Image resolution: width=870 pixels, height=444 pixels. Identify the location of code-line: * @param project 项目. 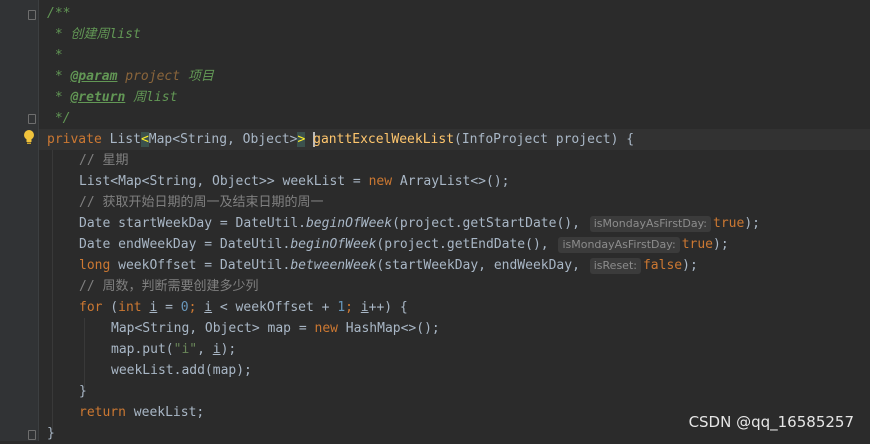
(130, 76).